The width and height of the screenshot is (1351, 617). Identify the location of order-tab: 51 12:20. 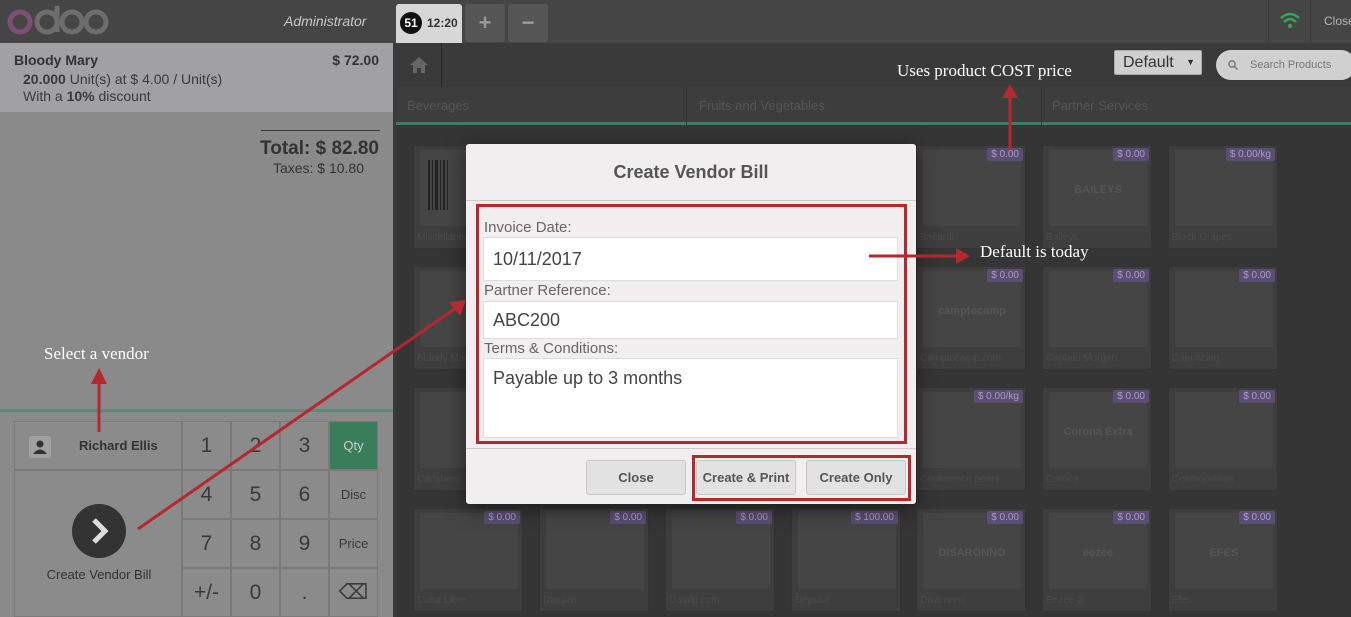
(429, 23).